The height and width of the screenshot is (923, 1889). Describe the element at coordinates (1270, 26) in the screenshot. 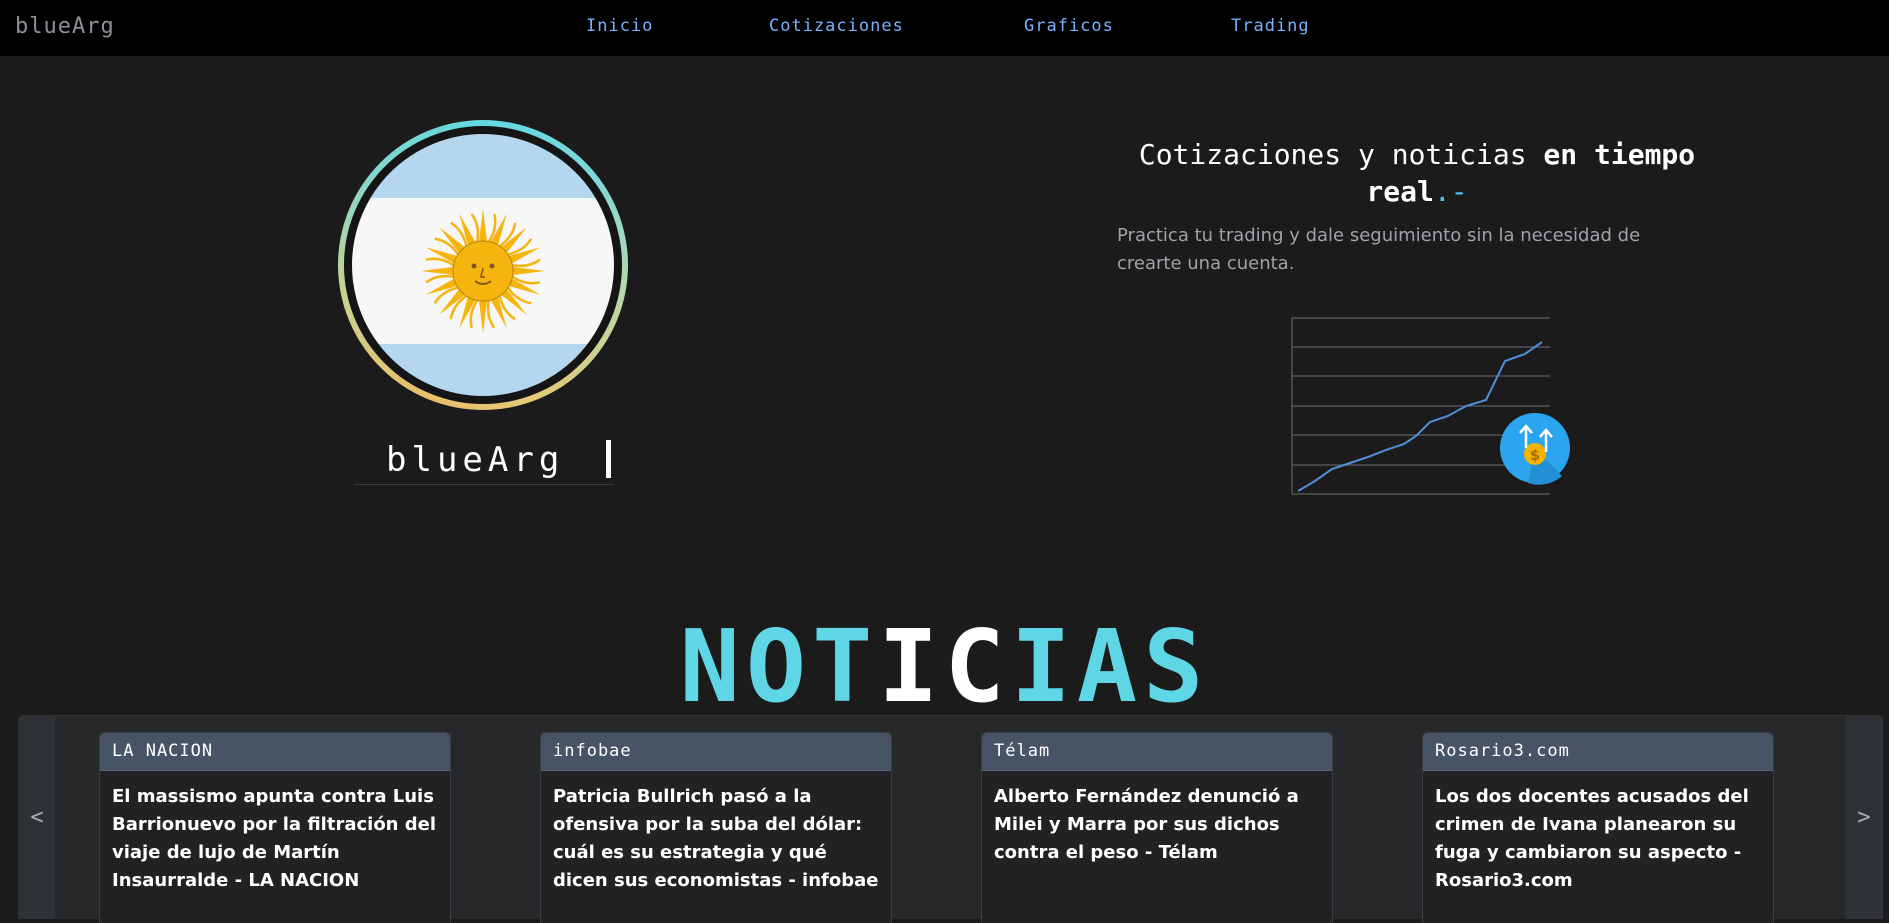

I see `nav-link-trading: Trading` at that location.